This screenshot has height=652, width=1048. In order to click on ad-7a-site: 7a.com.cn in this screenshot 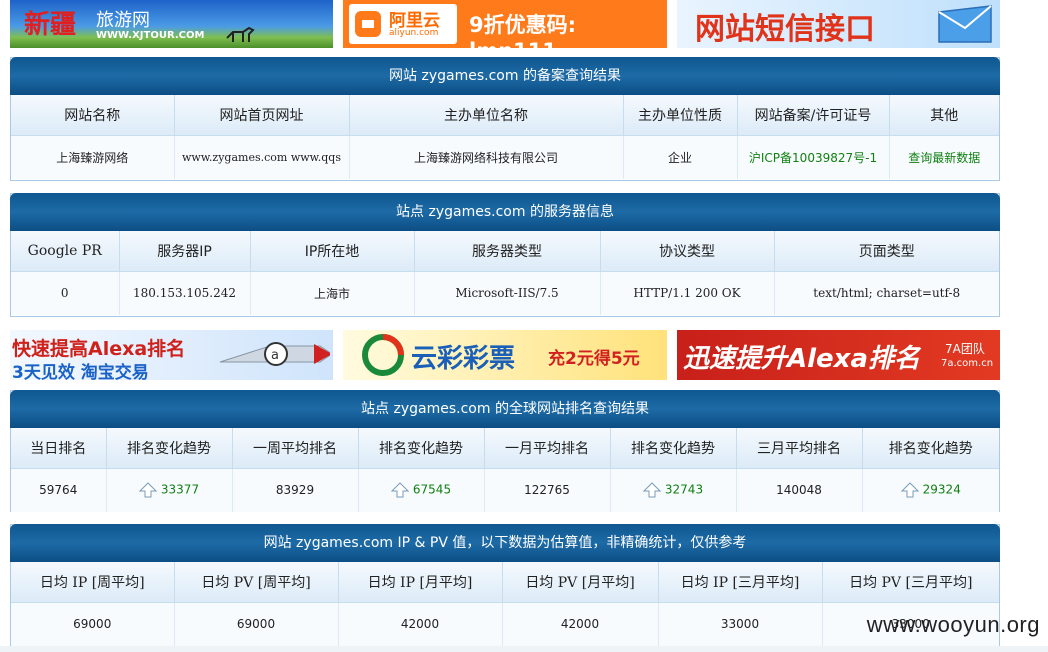, I will do `click(967, 363)`.